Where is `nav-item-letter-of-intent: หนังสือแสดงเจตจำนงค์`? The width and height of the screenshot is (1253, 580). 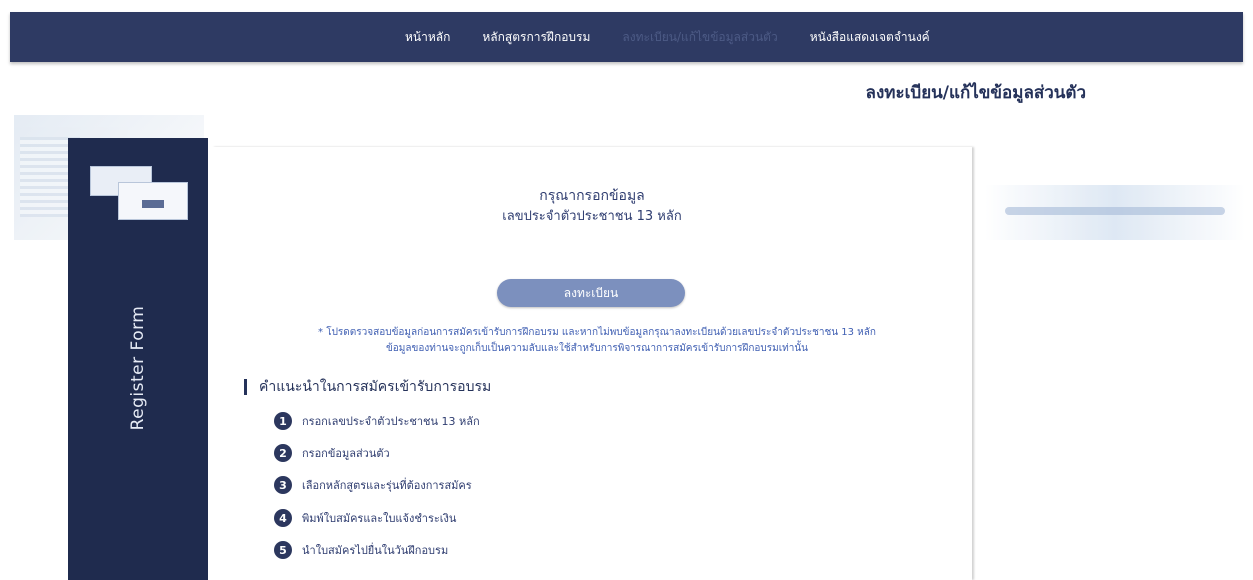
nav-item-letter-of-intent: หนังสือแสดงเจตจำนงค์ is located at coordinates (870, 37).